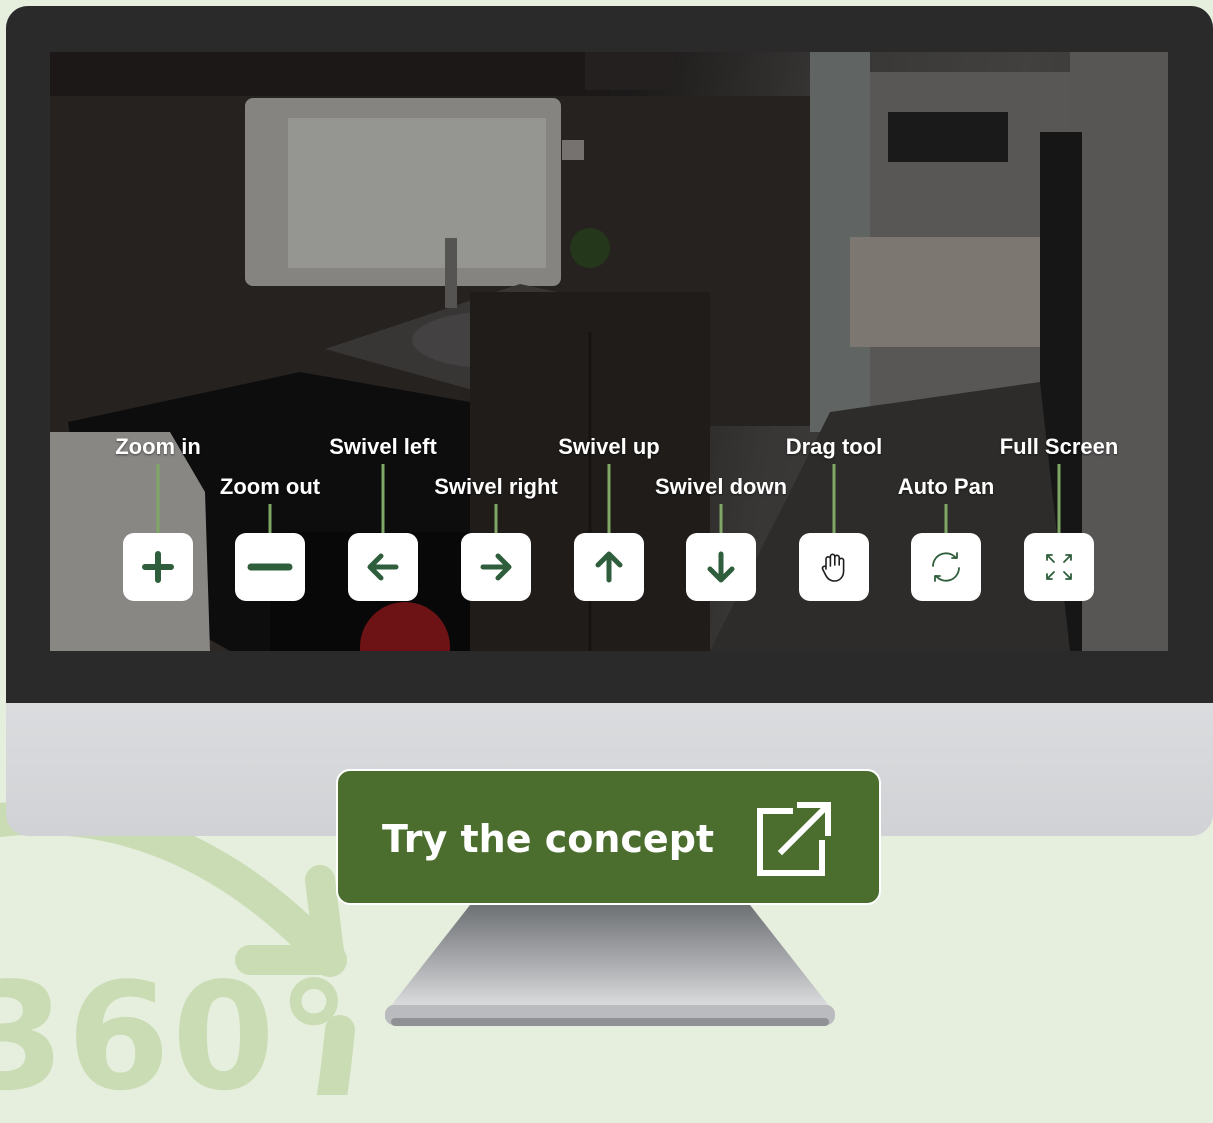 This screenshot has height=1123, width=1213. What do you see at coordinates (946, 519) in the screenshot?
I see `auto-pan-connector` at bounding box center [946, 519].